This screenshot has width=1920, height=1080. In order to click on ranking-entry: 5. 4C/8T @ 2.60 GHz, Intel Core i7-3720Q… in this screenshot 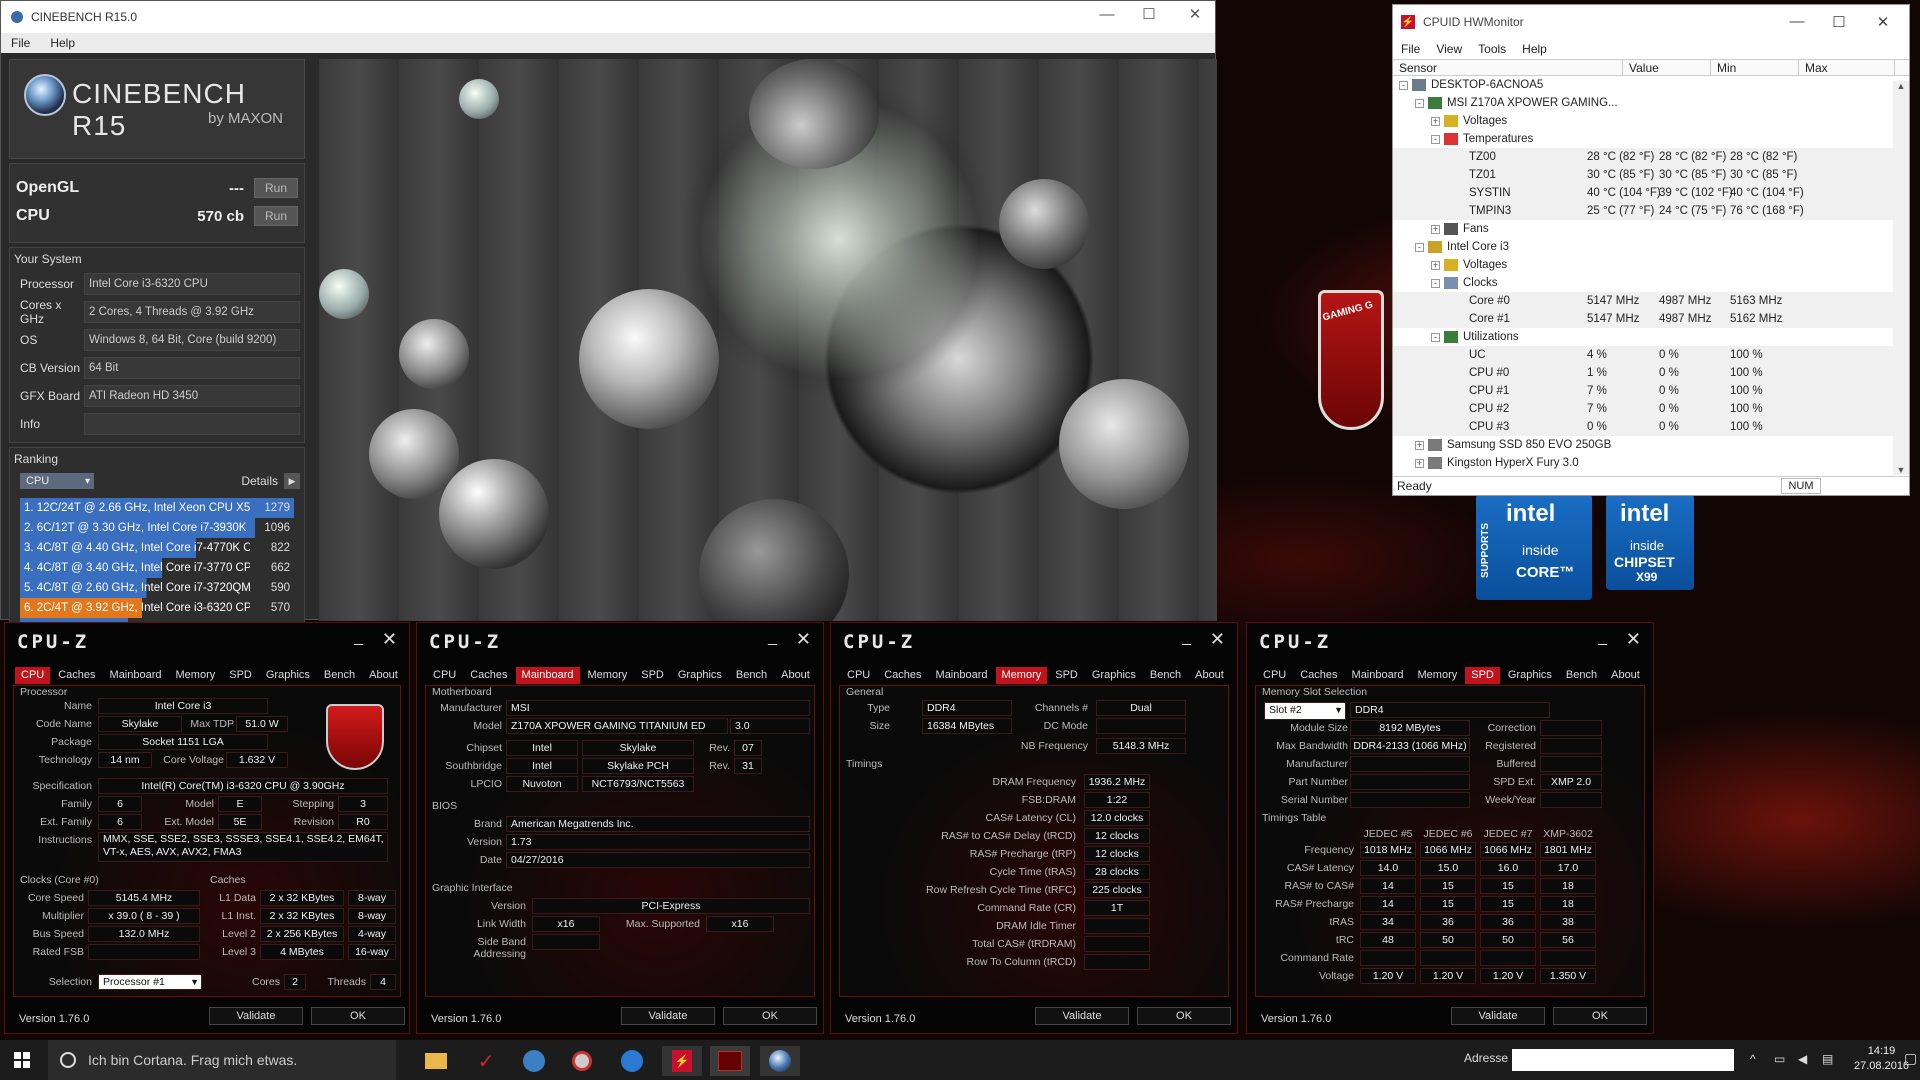, I will do `click(157, 588)`.